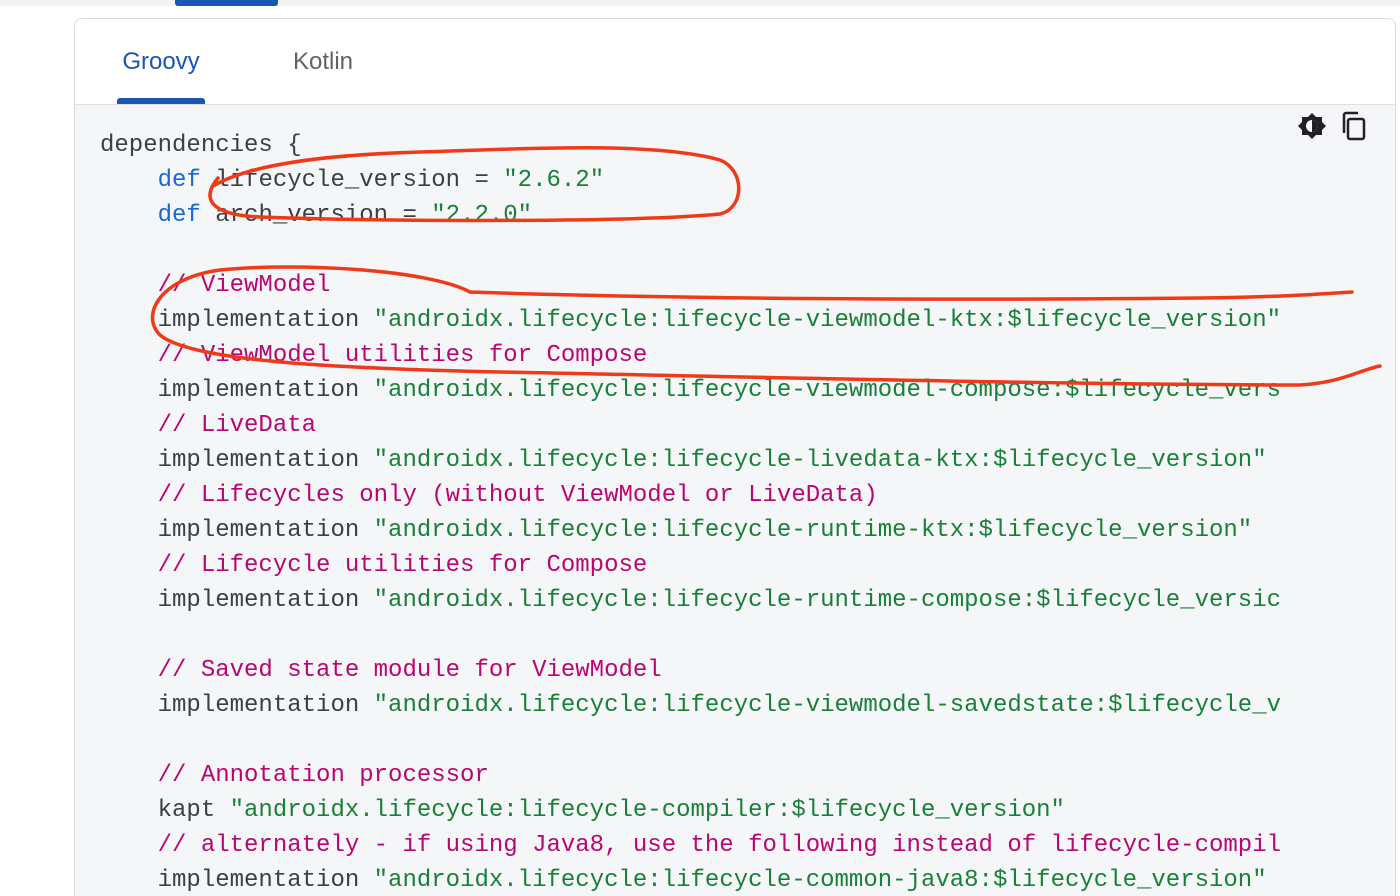 This screenshot has height=896, width=1400. What do you see at coordinates (690, 355) in the screenshot?
I see `code-line: // ViewModel utilities for Compose` at bounding box center [690, 355].